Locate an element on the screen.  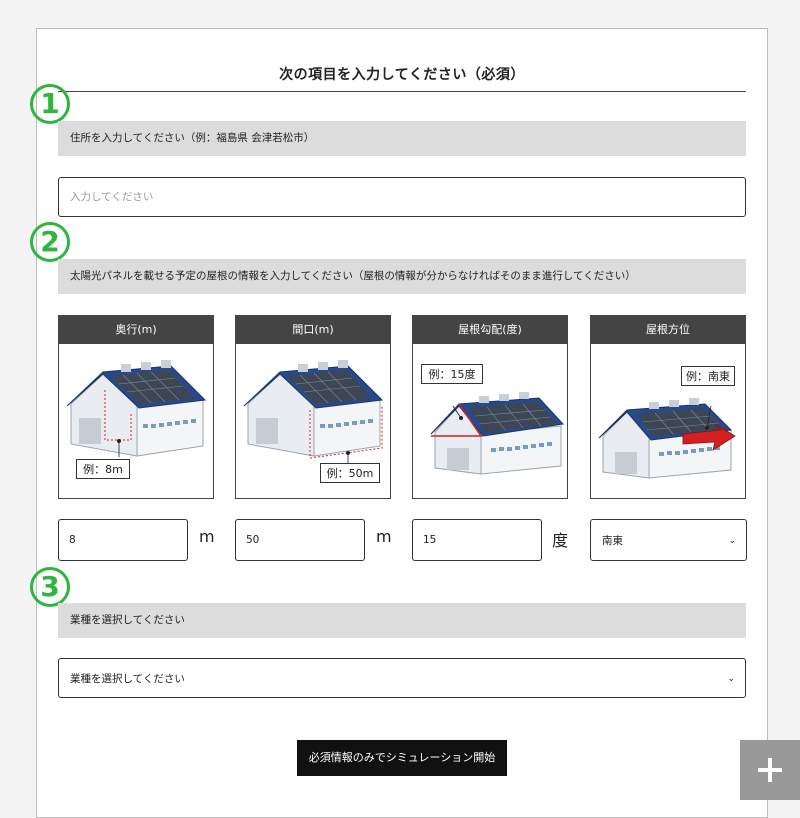
pitch-card-header: 屋根勾配(度) is located at coordinates (490, 330).